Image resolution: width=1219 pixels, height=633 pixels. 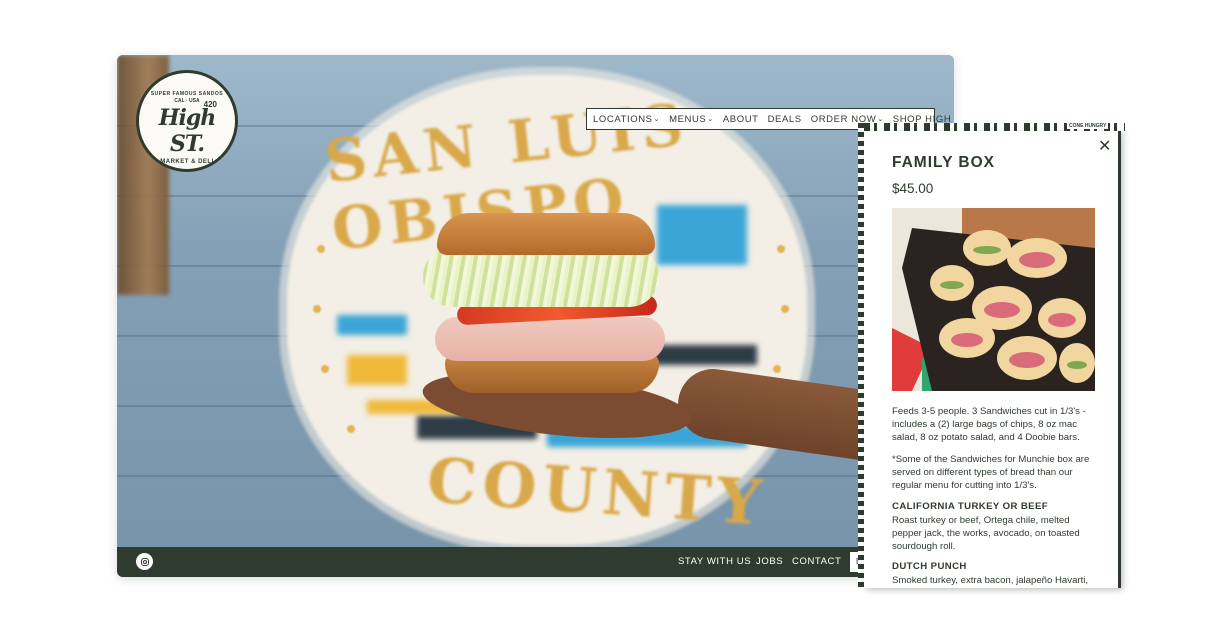 What do you see at coordinates (210, 104) in the screenshot?
I see `logo-number: 420` at bounding box center [210, 104].